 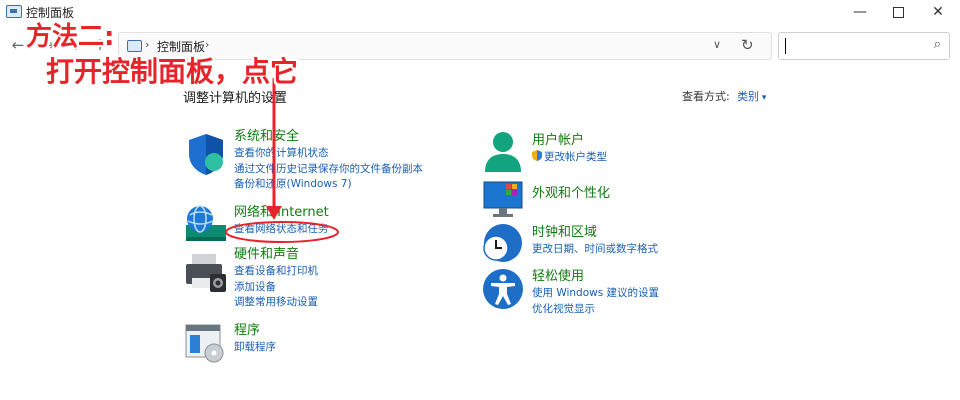 I want to click on category-hardware-sound: 硬件和声音 查看设备和打印机 添加设备 调整常用移动设置, so click(x=276, y=278).